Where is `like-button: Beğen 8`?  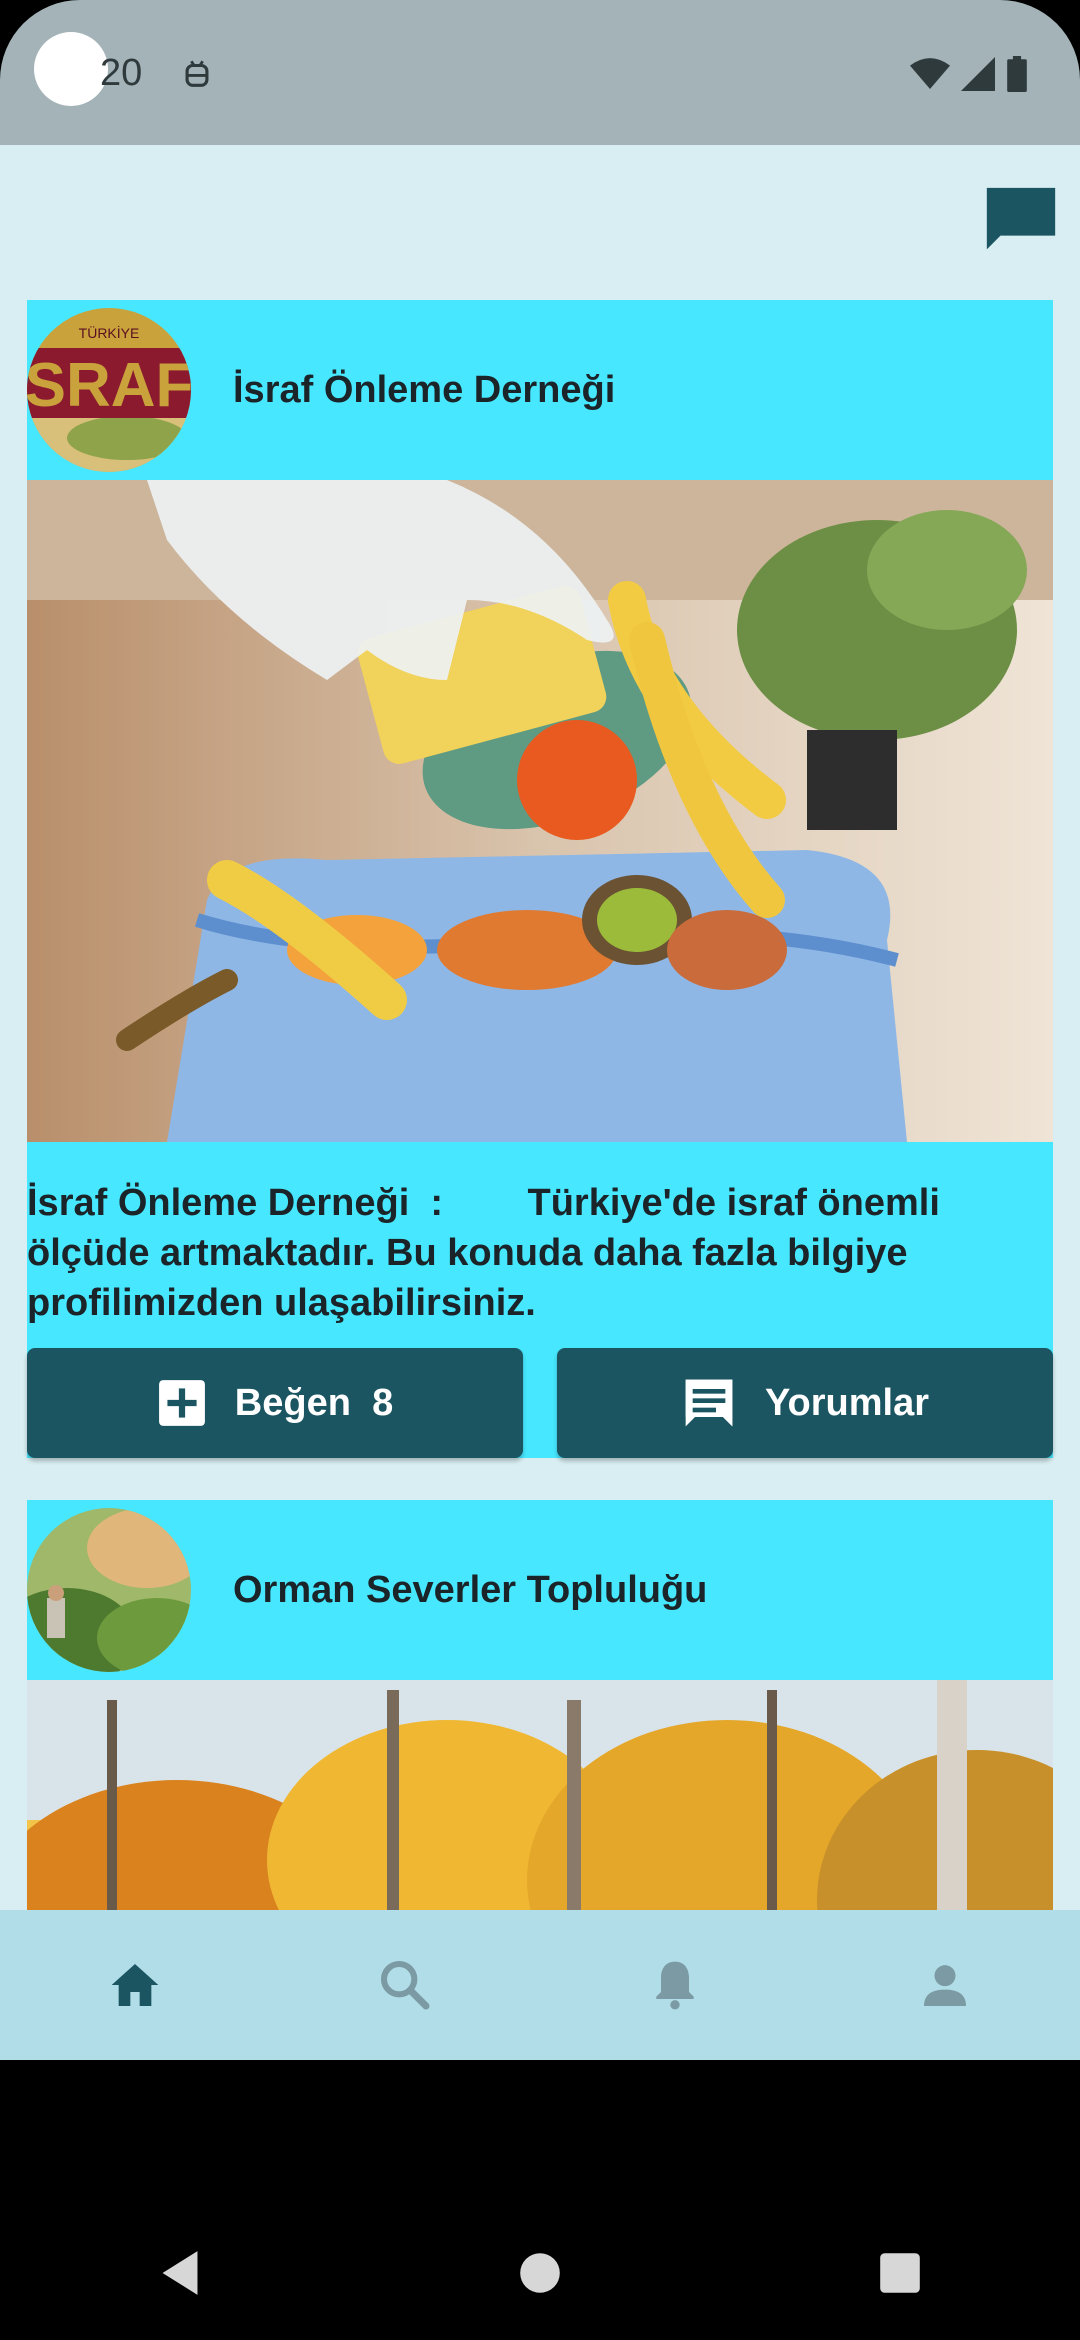
like-button: Beğen 8 is located at coordinates (275, 1403).